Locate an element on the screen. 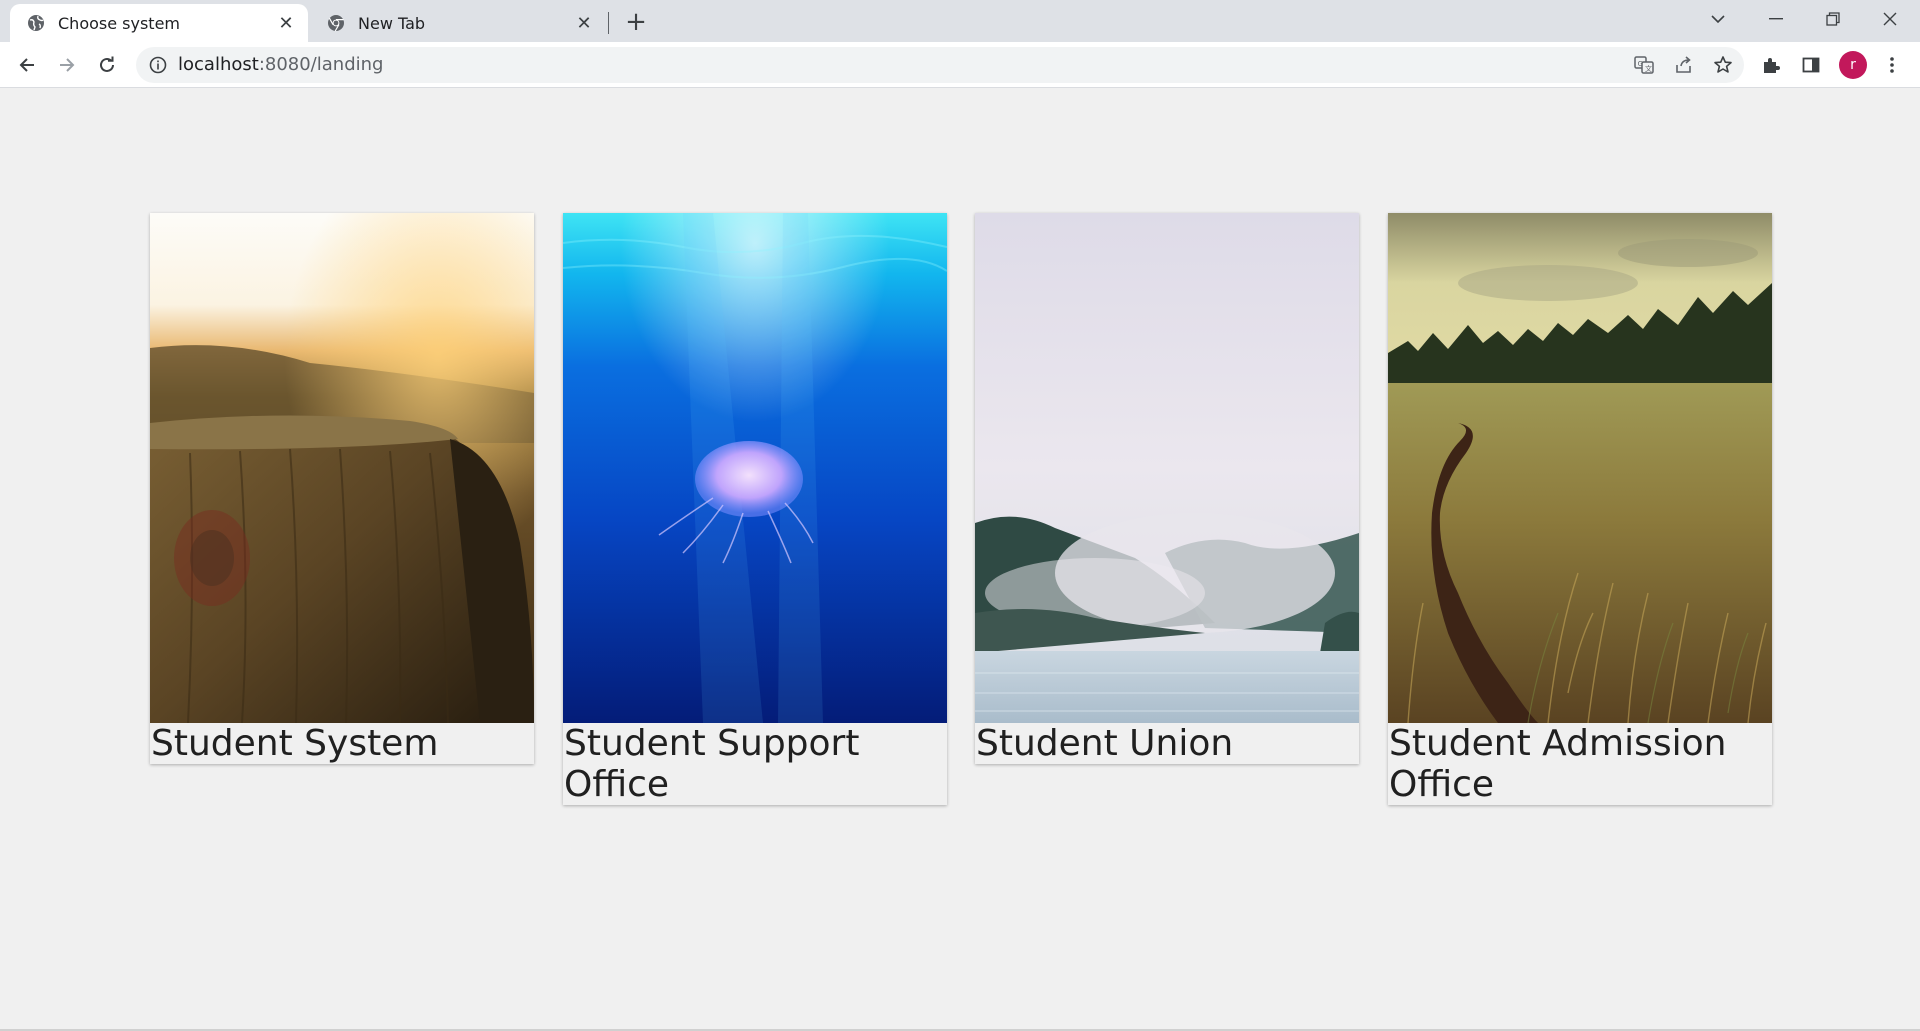 This screenshot has height=1031, width=1920. forward-arrow-icon is located at coordinates (67, 65).